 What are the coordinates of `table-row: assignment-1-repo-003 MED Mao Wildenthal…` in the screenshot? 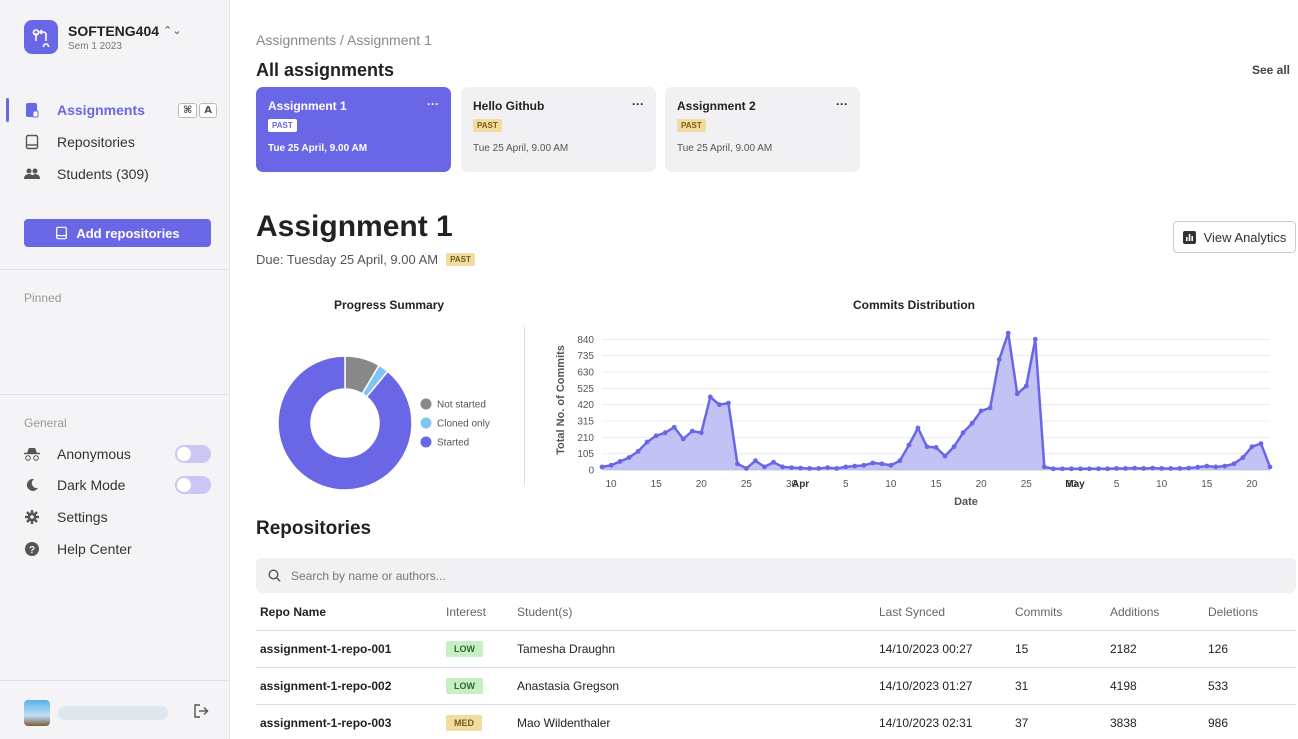 It's located at (776, 721).